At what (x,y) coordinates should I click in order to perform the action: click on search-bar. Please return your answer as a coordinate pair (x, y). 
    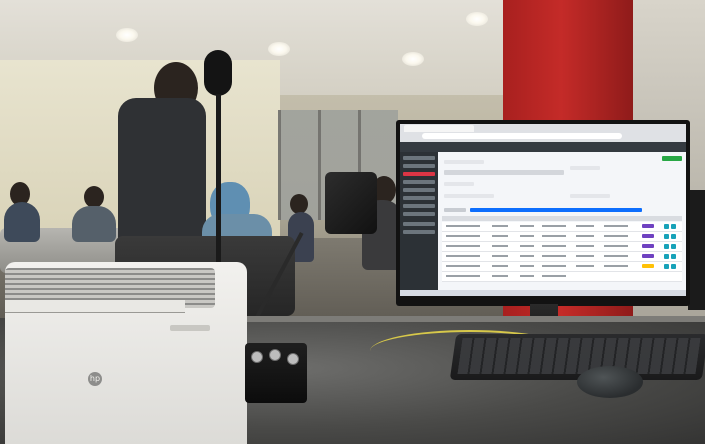
    Looking at the image, I should click on (556, 210).